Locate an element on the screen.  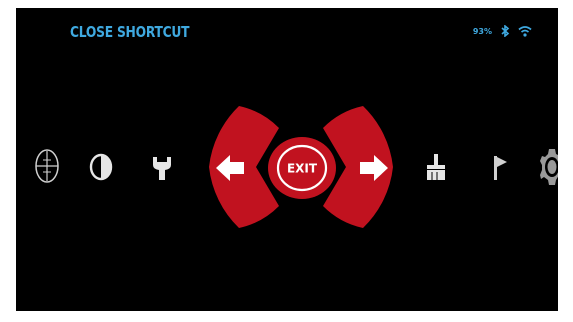
settings-gear-icon is located at coordinates (549, 167).